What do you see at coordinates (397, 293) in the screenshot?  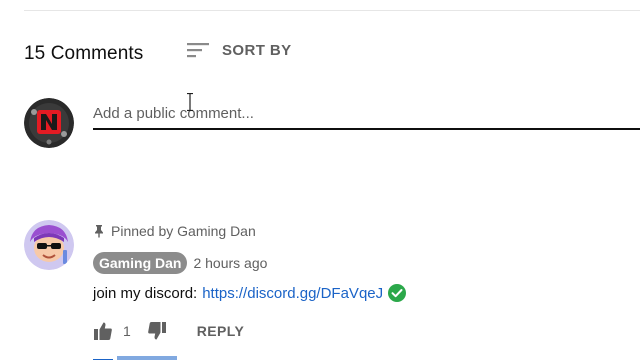 I see `check-circle-icon` at bounding box center [397, 293].